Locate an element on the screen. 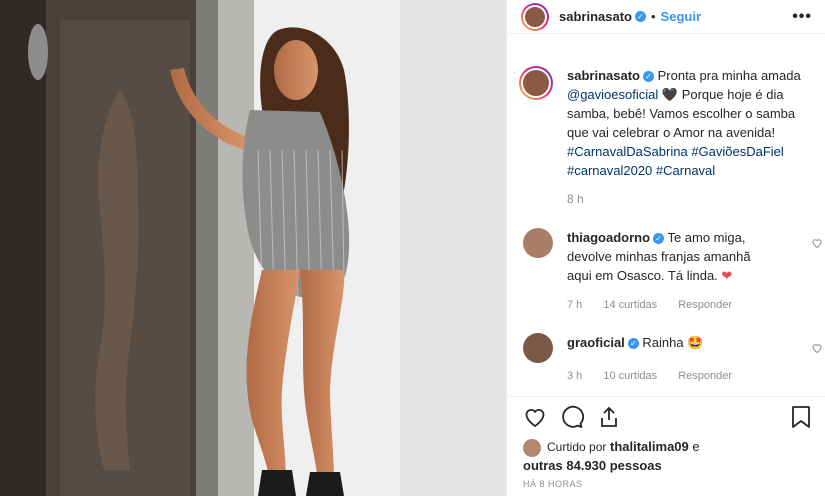 Image resolution: width=825 pixels, height=496 pixels. caption-avatar is located at coordinates (536, 83).